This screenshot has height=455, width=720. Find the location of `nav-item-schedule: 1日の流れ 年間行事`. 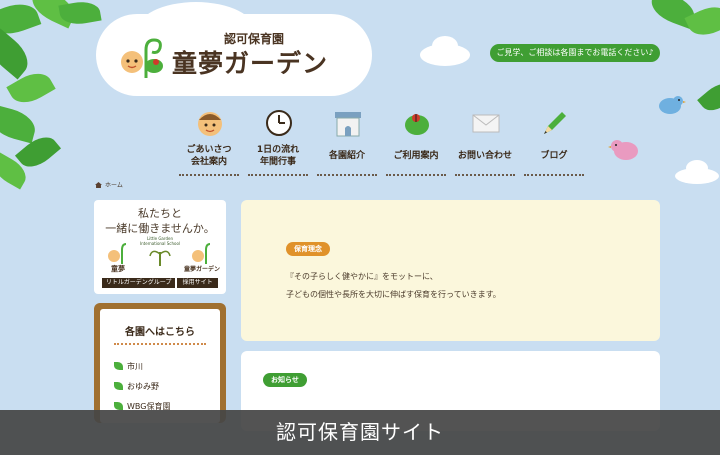

nav-item-schedule: 1日の流れ 年間行事 is located at coordinates (278, 143).